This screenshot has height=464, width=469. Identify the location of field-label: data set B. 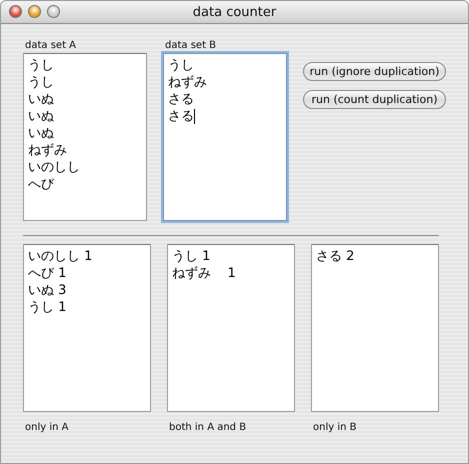
(191, 46).